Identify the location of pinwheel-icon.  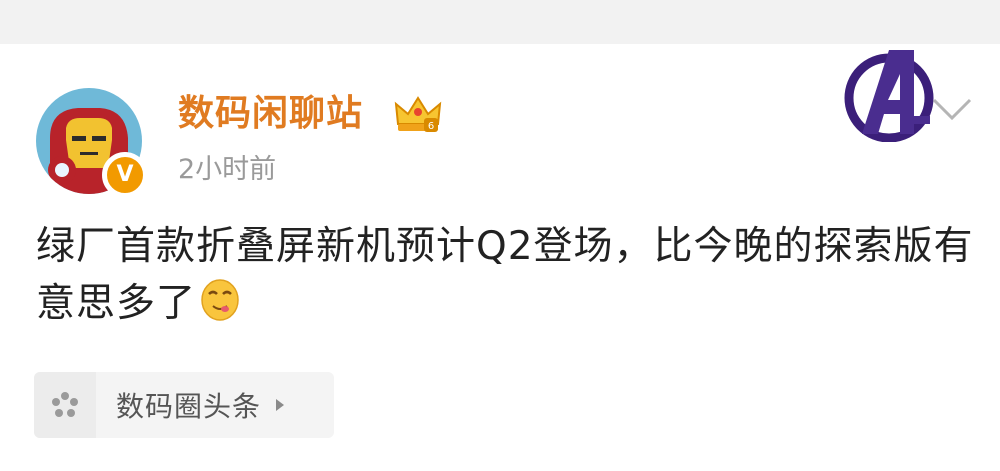
(65, 404).